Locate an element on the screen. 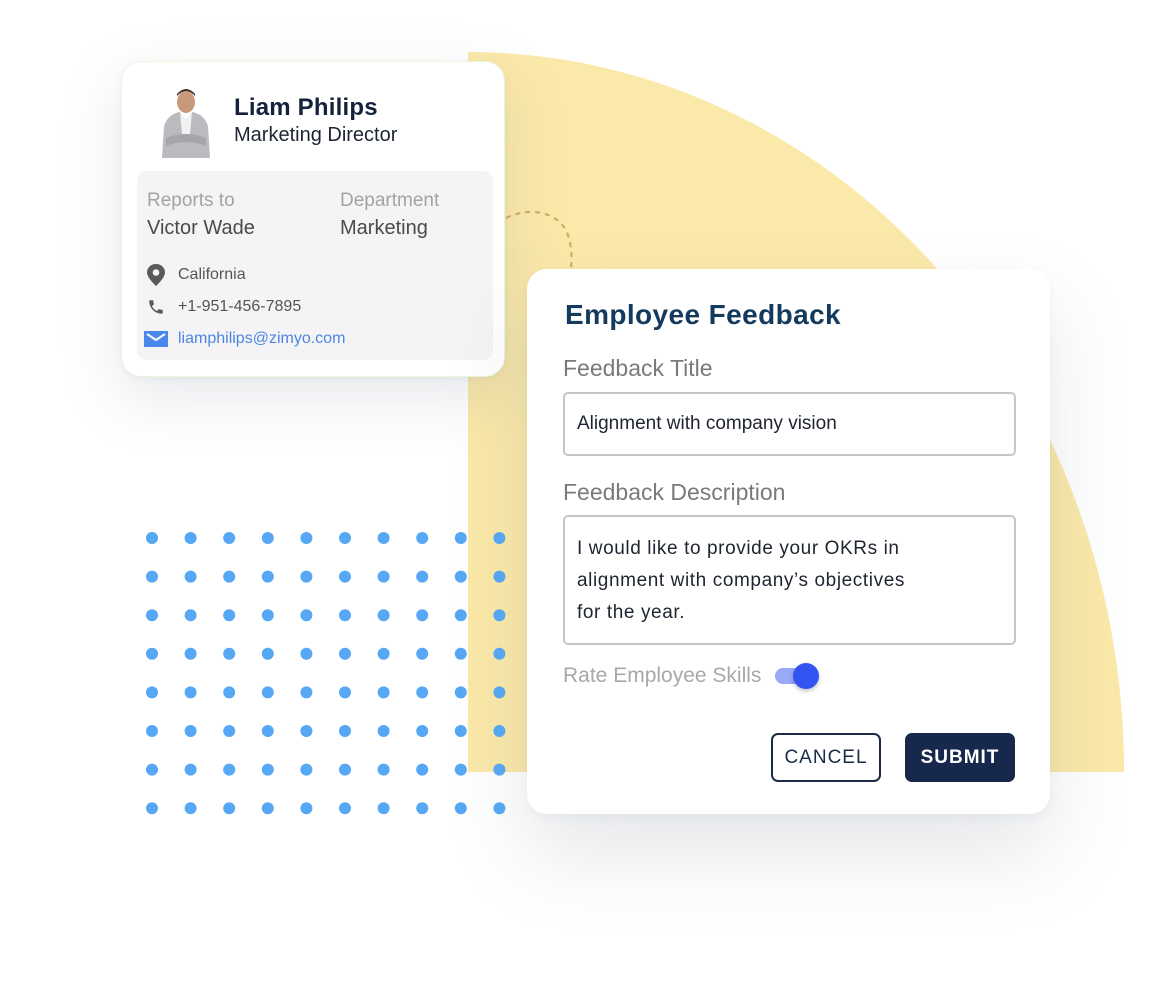  employee-role: Marketing Director is located at coordinates (316, 135).